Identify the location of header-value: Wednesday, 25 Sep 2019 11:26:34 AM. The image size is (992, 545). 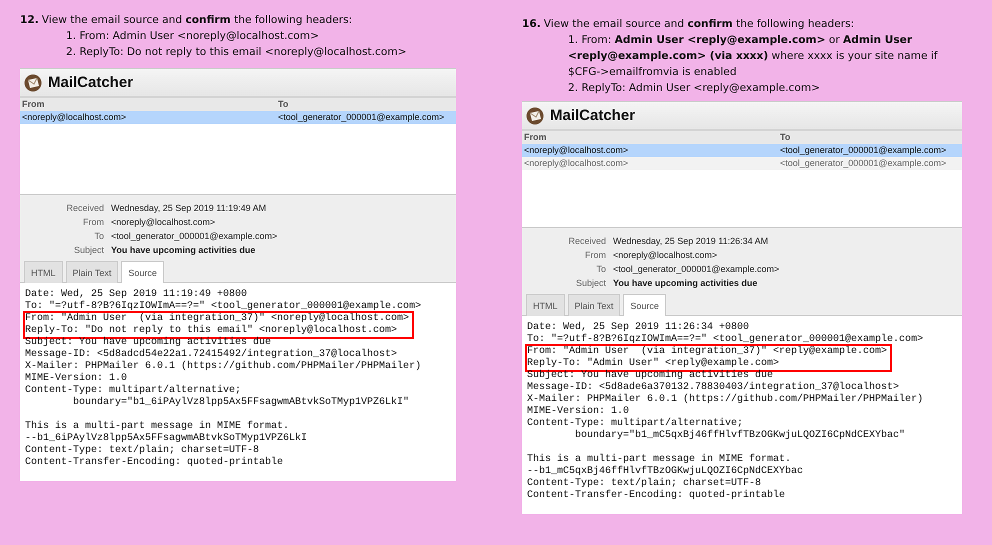
(691, 241).